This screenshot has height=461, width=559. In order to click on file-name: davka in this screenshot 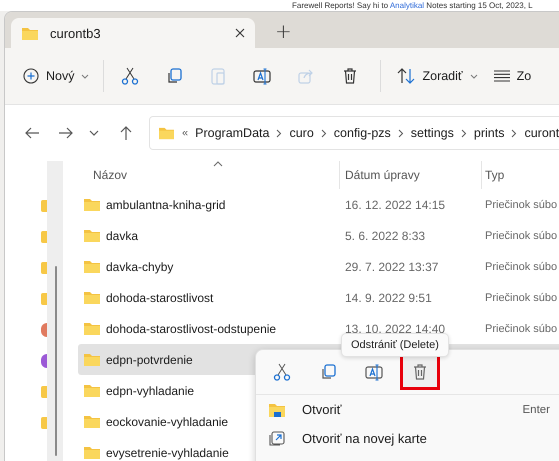, I will do `click(122, 235)`.